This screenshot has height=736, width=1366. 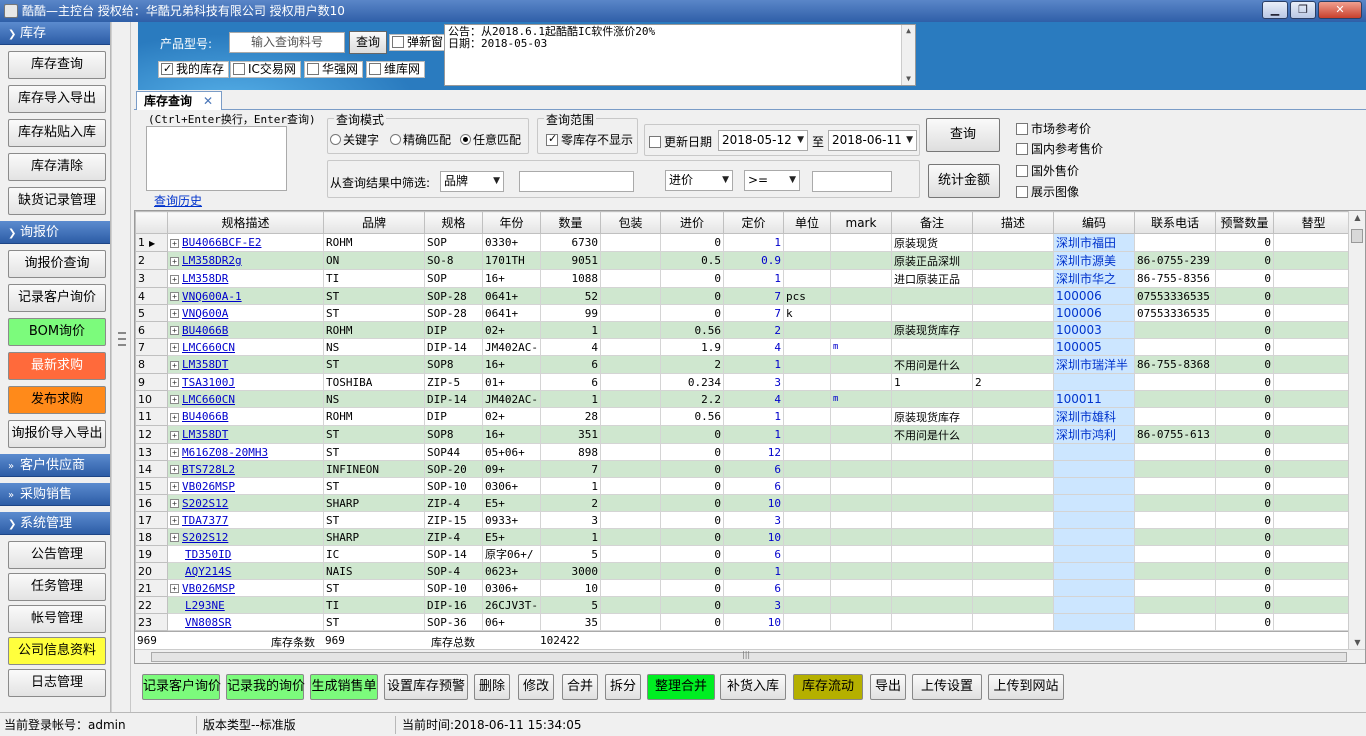 What do you see at coordinates (55, 494) in the screenshot?
I see `sidebar-section-purchasing: » 采购销售` at bounding box center [55, 494].